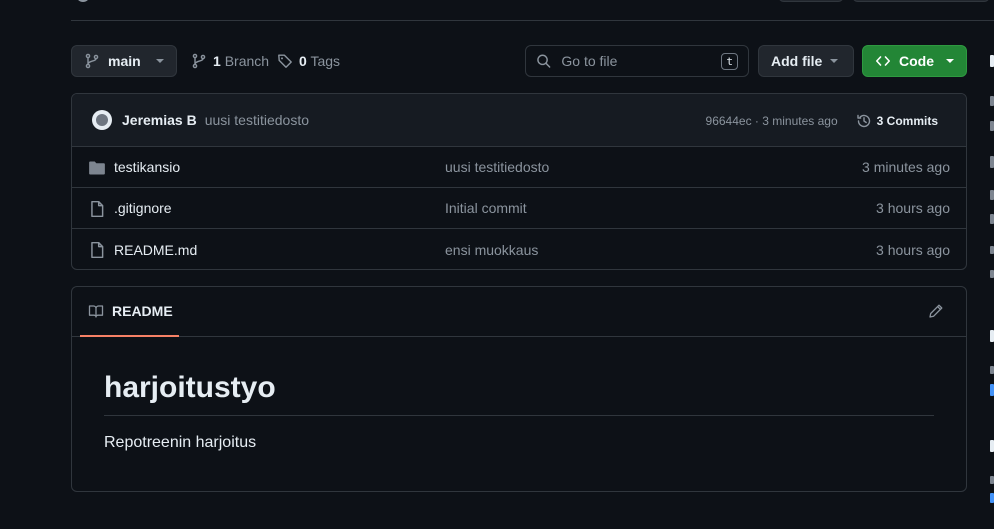  What do you see at coordinates (880, 120) in the screenshot?
I see `commits-count: 3` at bounding box center [880, 120].